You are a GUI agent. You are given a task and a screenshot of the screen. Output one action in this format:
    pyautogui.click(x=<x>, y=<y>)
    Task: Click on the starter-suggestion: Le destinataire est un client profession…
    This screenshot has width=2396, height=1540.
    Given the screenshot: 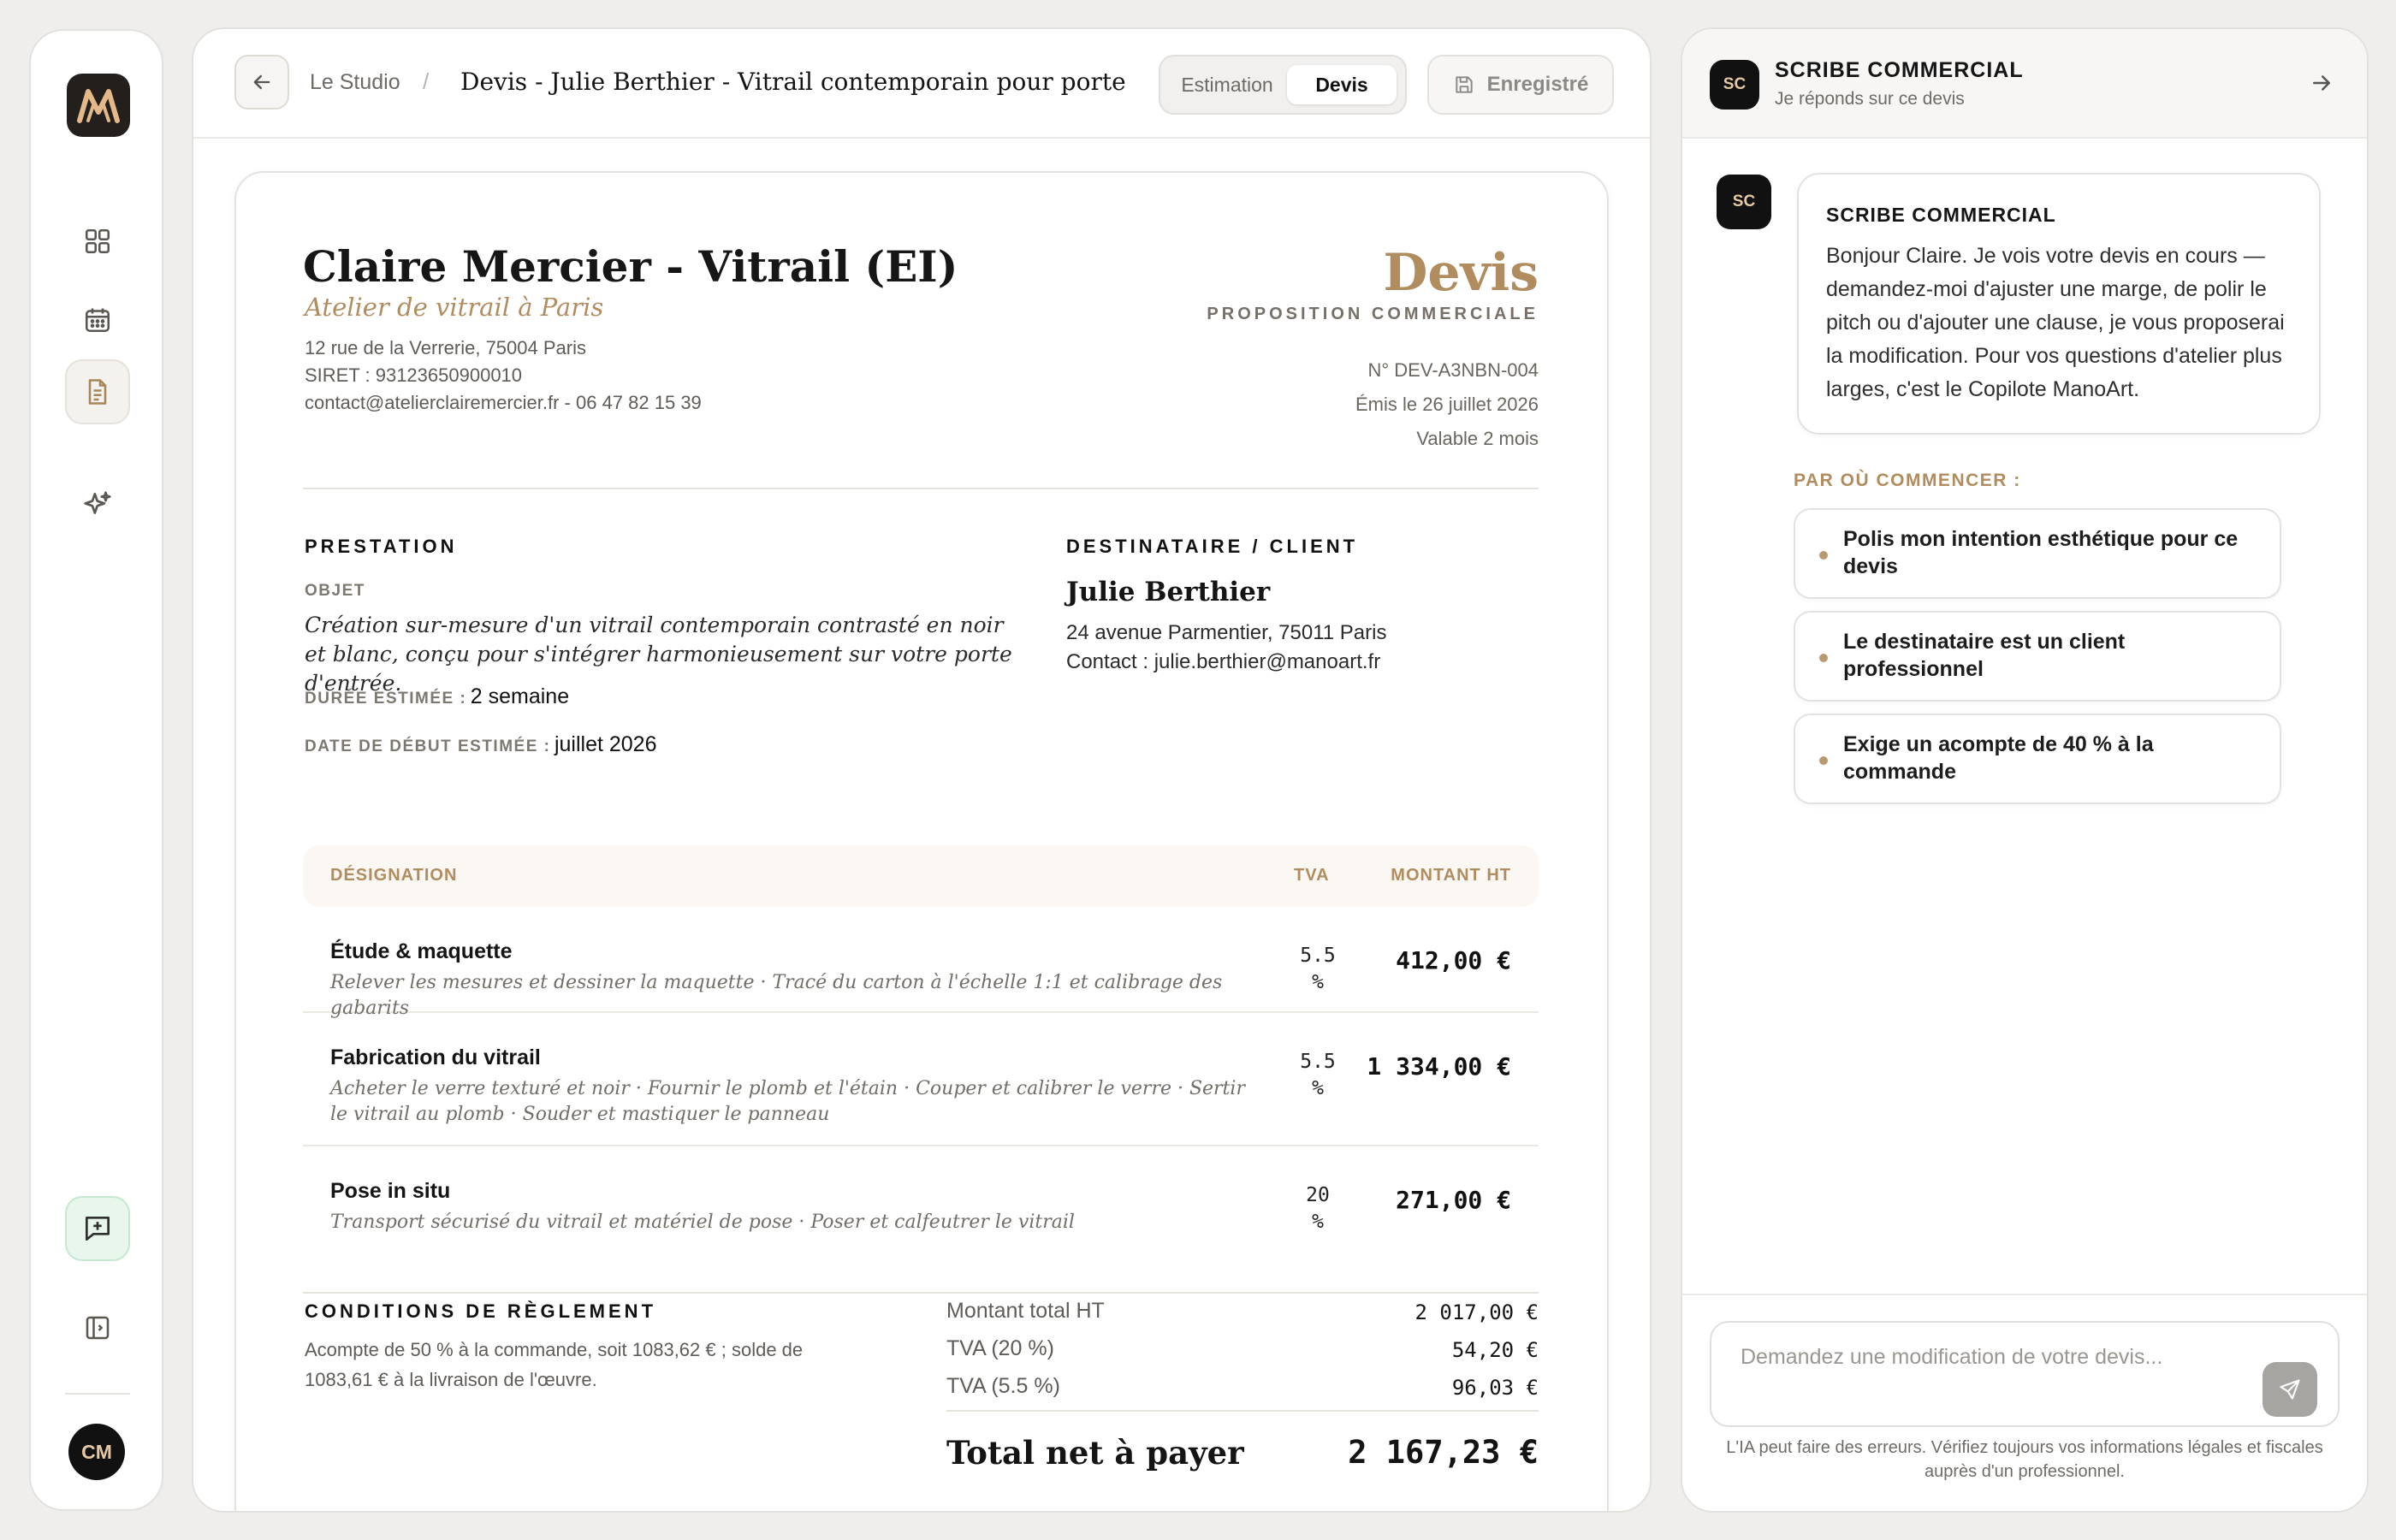 What is the action you would take?
    pyautogui.click(x=2037, y=656)
    